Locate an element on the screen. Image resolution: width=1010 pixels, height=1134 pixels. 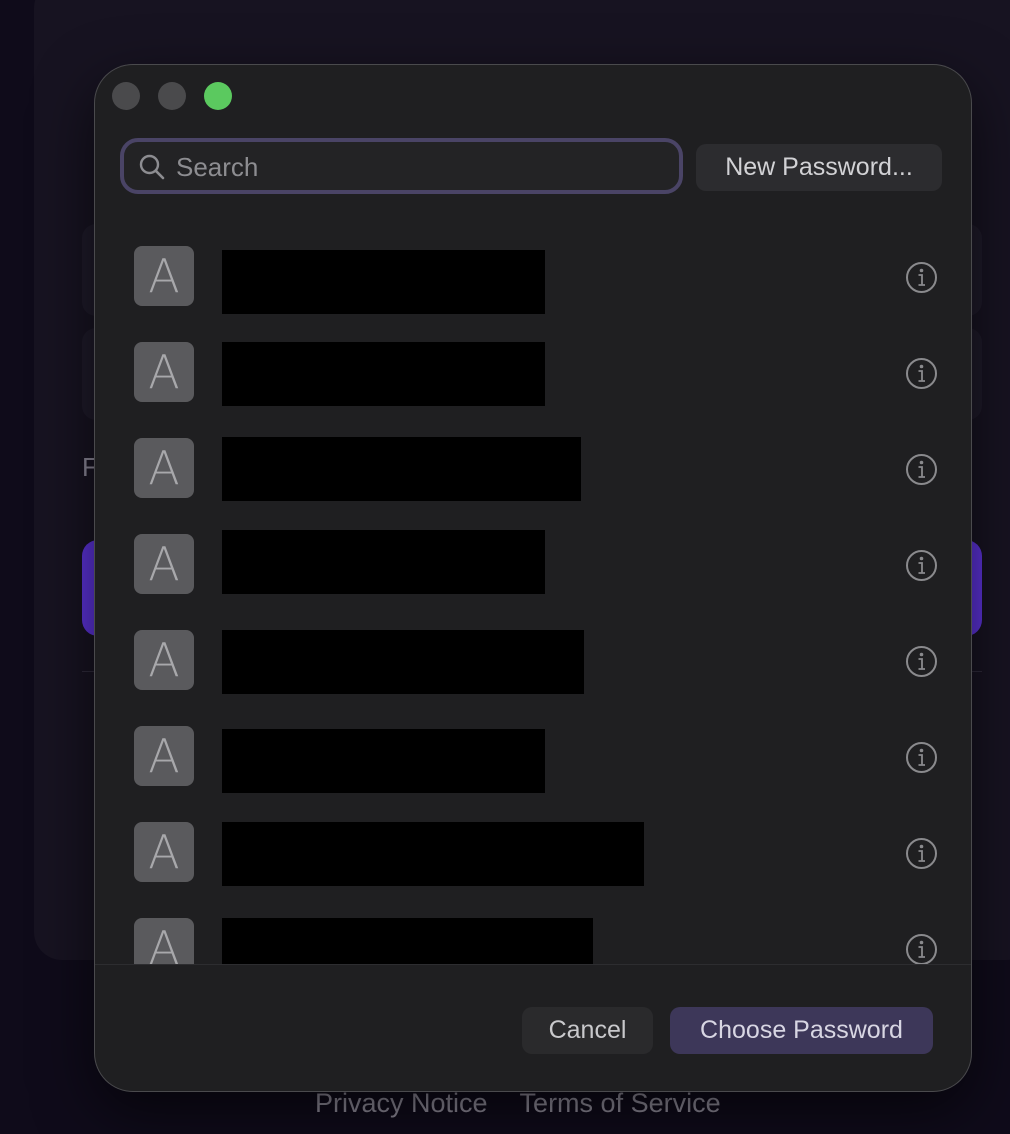
choose-password-button: Choose Password is located at coordinates (801, 1030).